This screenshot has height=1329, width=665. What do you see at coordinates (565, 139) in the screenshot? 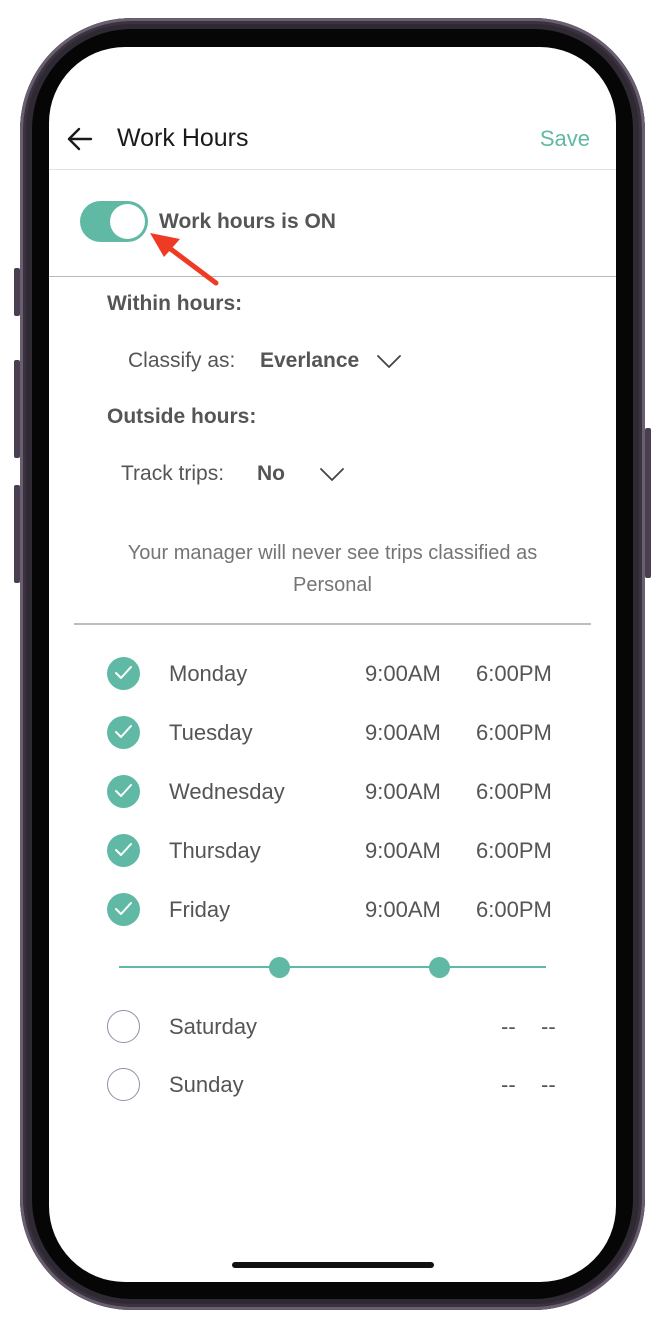
I see `save-button: Save` at bounding box center [565, 139].